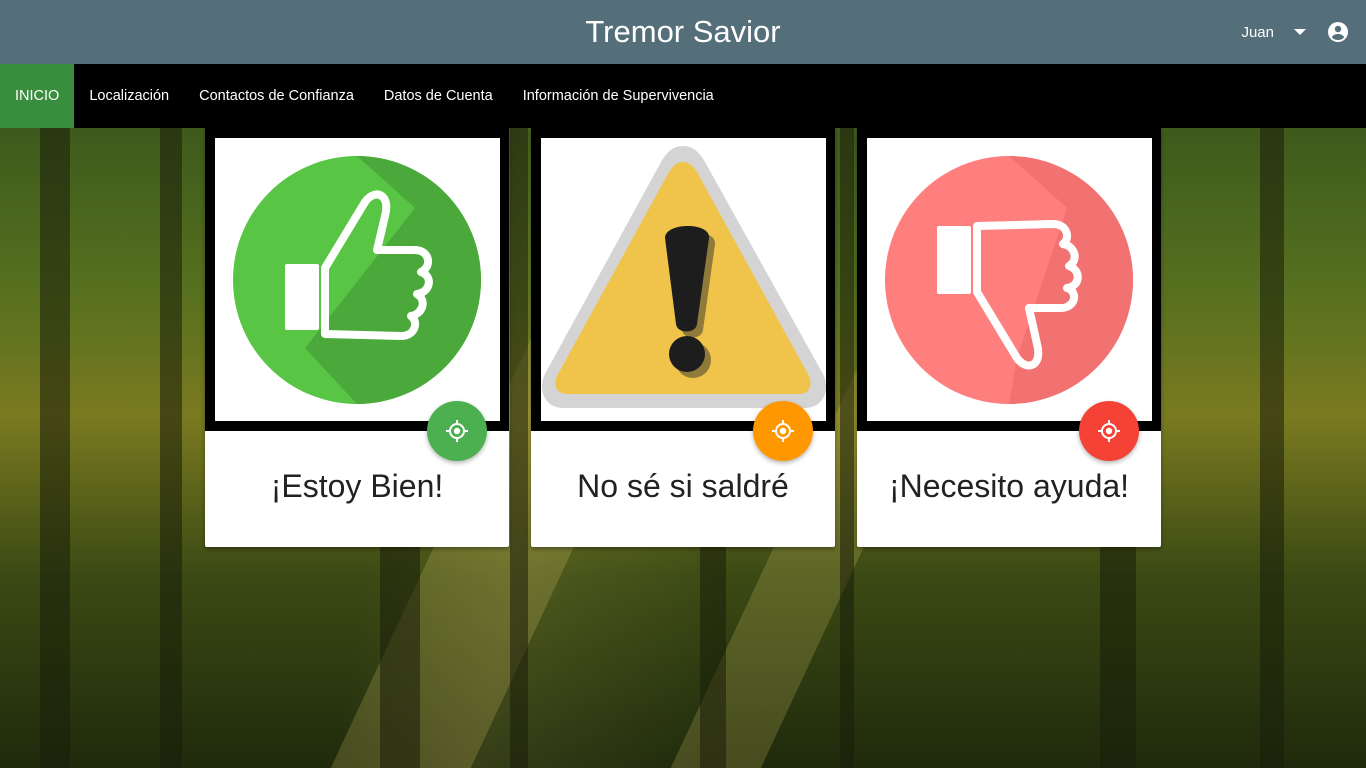 The width and height of the screenshot is (1366, 768). I want to click on card-necesito-ayuda: ¡Necesito ayuda!, so click(1009, 337).